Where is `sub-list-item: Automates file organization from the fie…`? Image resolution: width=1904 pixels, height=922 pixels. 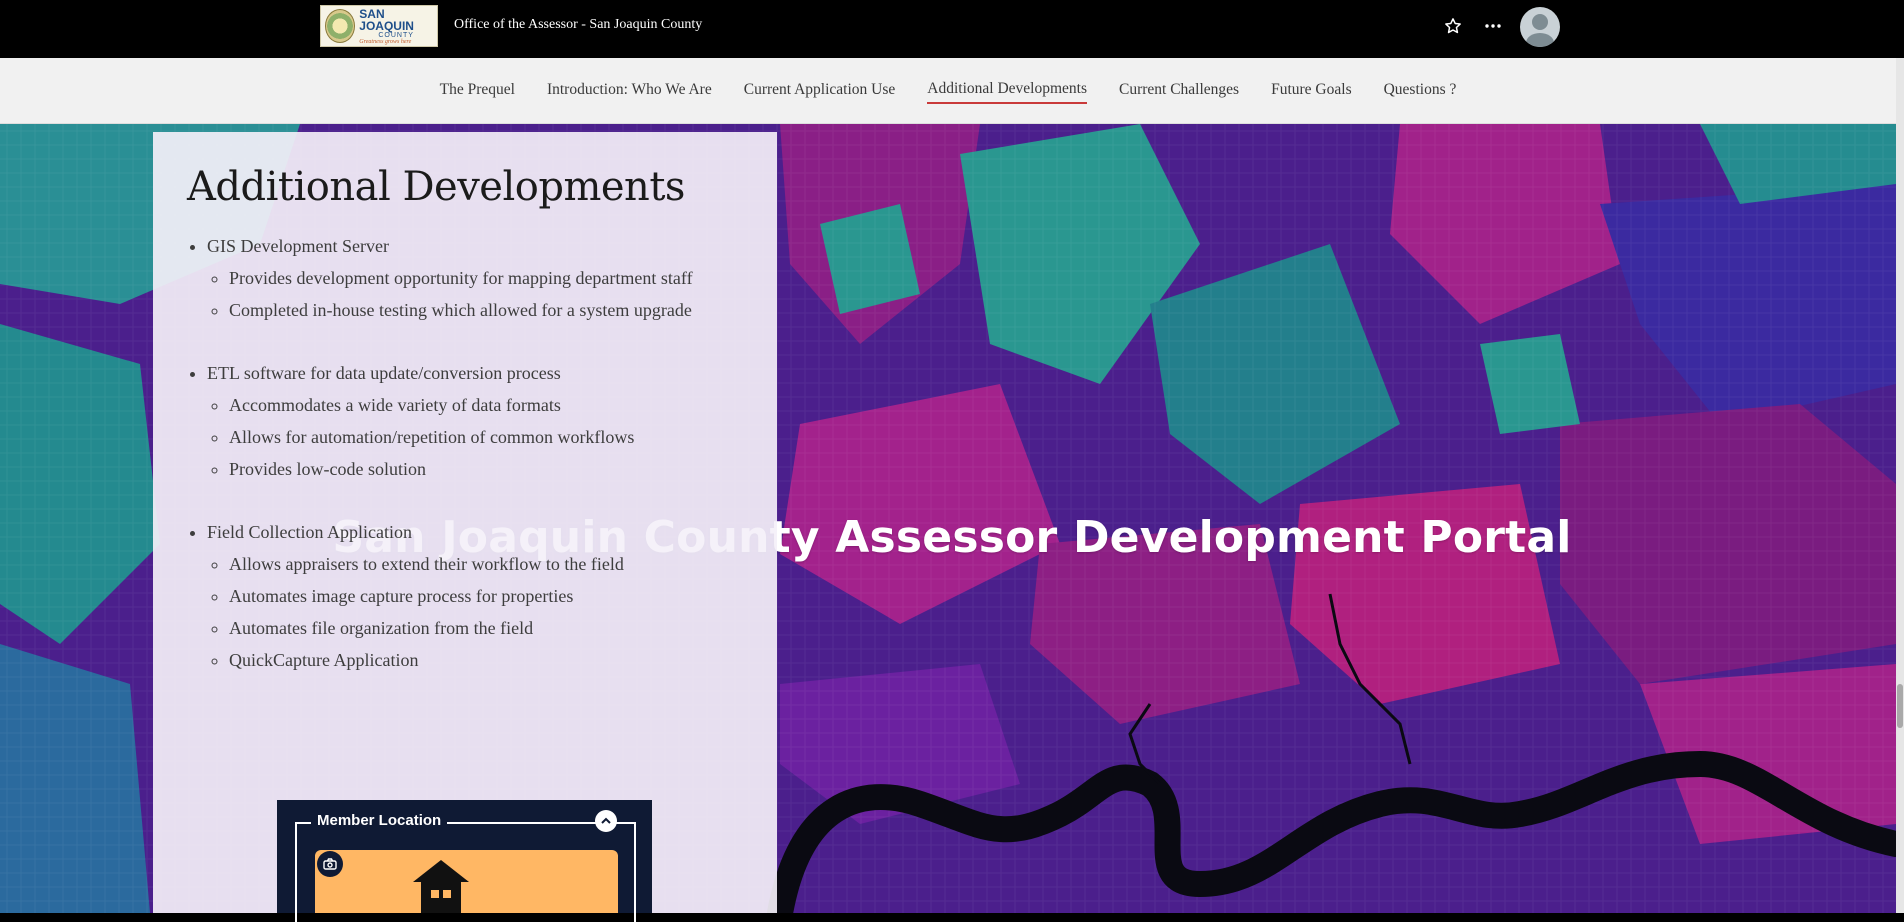
sub-list-item: Automates file organization from the fie… is located at coordinates (498, 628).